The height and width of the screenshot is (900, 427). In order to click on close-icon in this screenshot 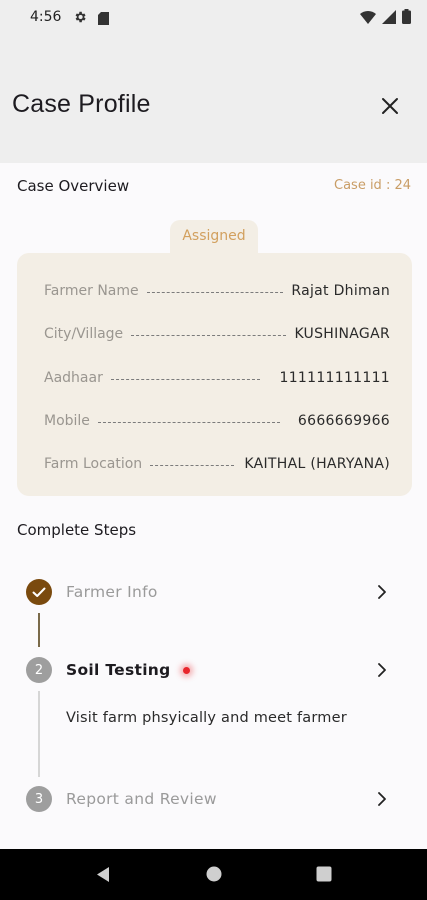, I will do `click(390, 106)`.